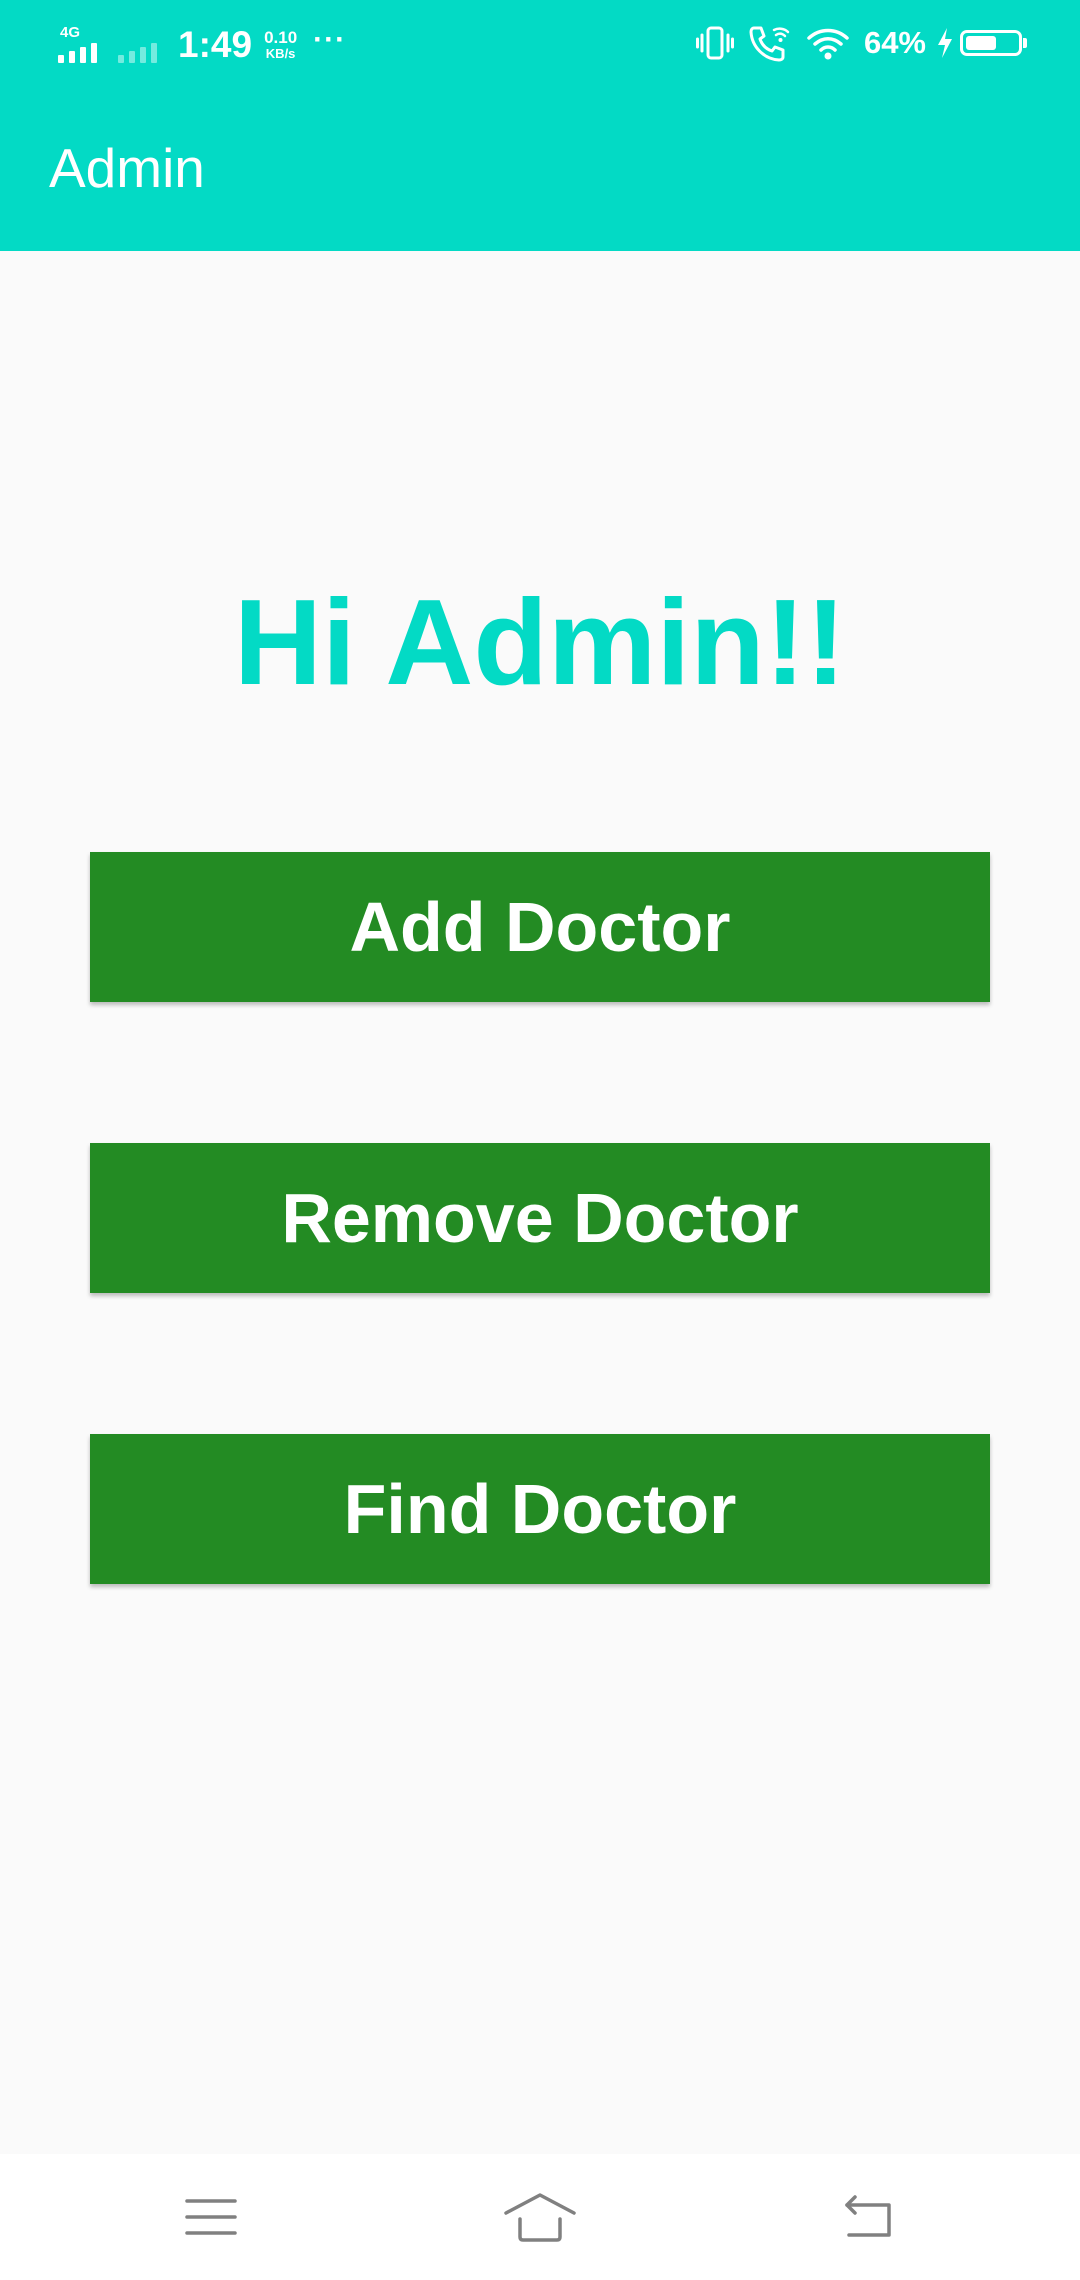 This screenshot has width=1080, height=2280. I want to click on network-speed-unit: KB/s, so click(280, 53).